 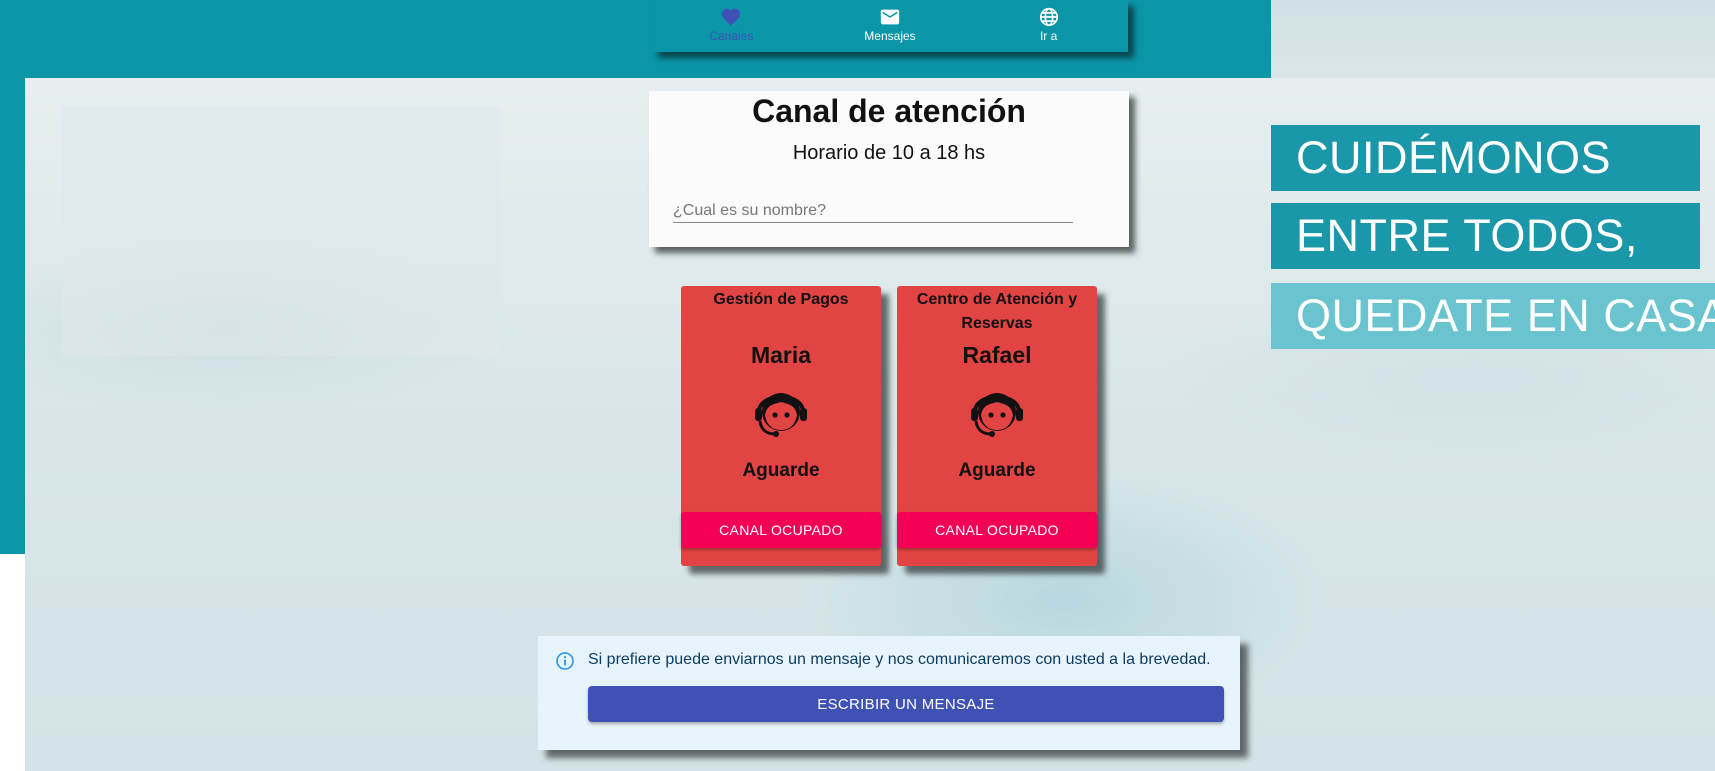 What do you see at coordinates (906, 704) in the screenshot?
I see `write-message-button: ESCRIBIR UN MENSAJE` at bounding box center [906, 704].